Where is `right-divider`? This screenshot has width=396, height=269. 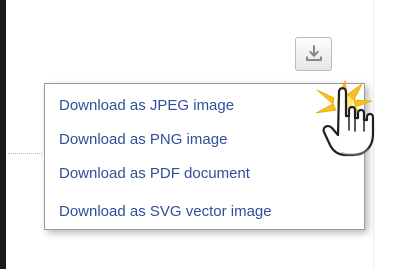
right-divider is located at coordinates (373, 134).